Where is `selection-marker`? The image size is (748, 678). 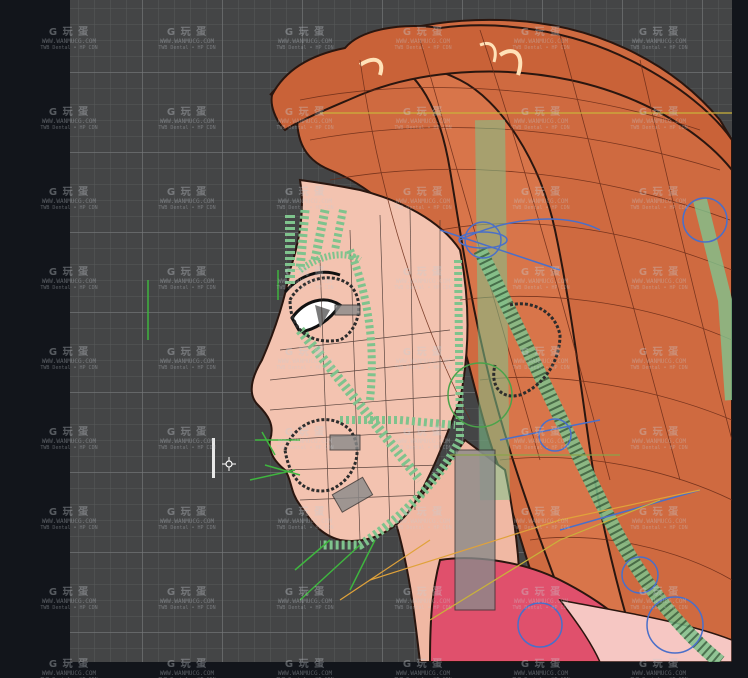 selection-marker is located at coordinates (213, 458).